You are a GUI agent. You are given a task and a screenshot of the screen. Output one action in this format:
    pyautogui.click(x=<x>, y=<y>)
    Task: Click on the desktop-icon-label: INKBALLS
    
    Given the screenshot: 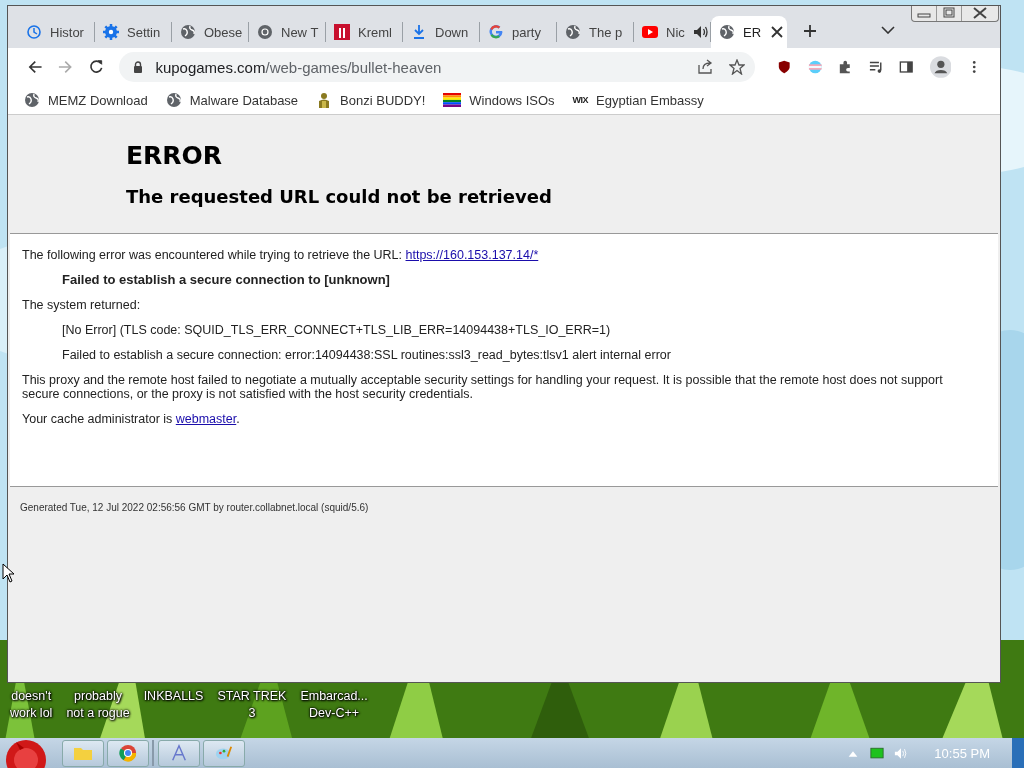 What is the action you would take?
    pyautogui.click(x=173, y=705)
    